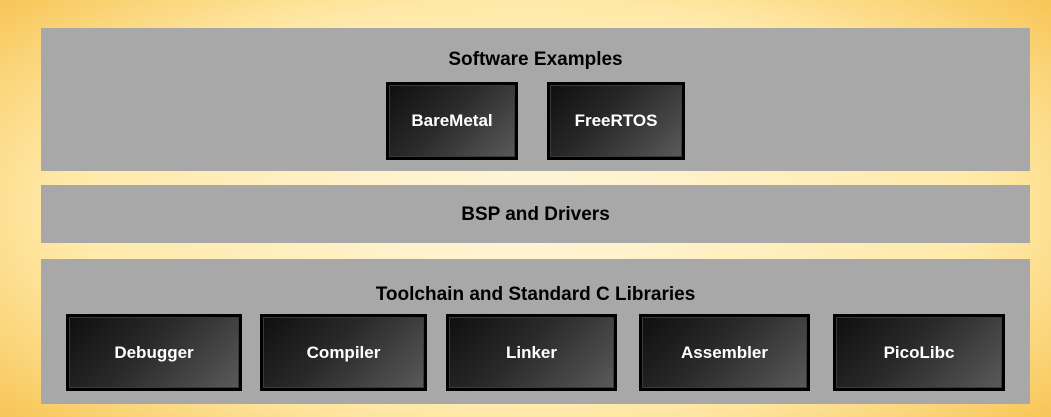  I want to click on debugger-label: Debugger, so click(154, 352).